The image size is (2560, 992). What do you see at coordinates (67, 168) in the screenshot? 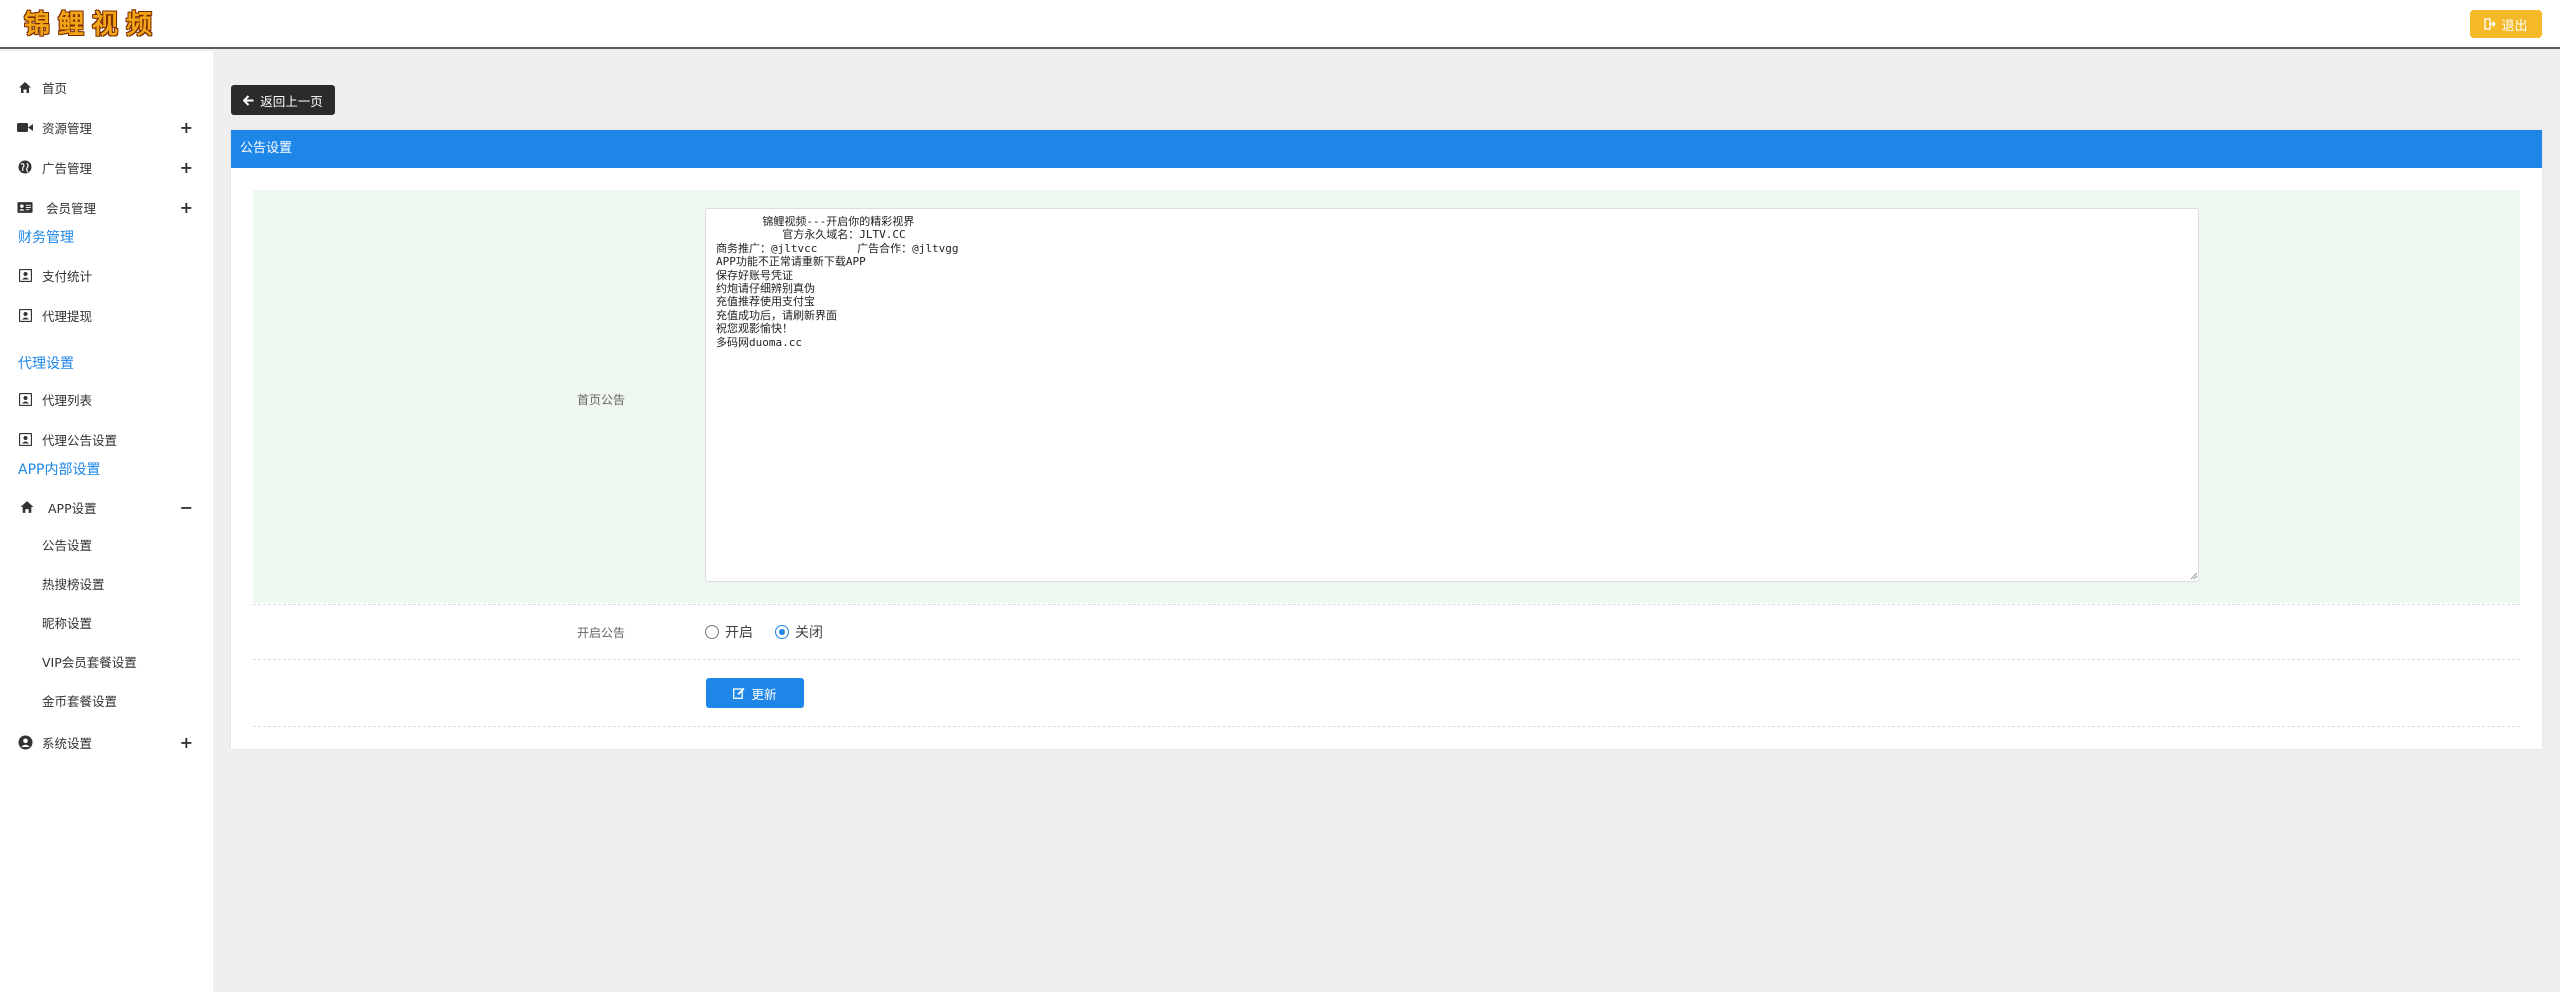
I see `sidebar-item-label: 广告管理` at bounding box center [67, 168].